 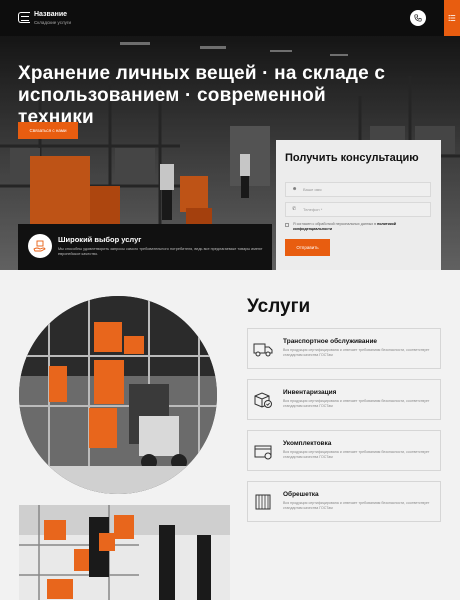 I want to click on phone-field: ✆ Телефон *, so click(x=358, y=209).